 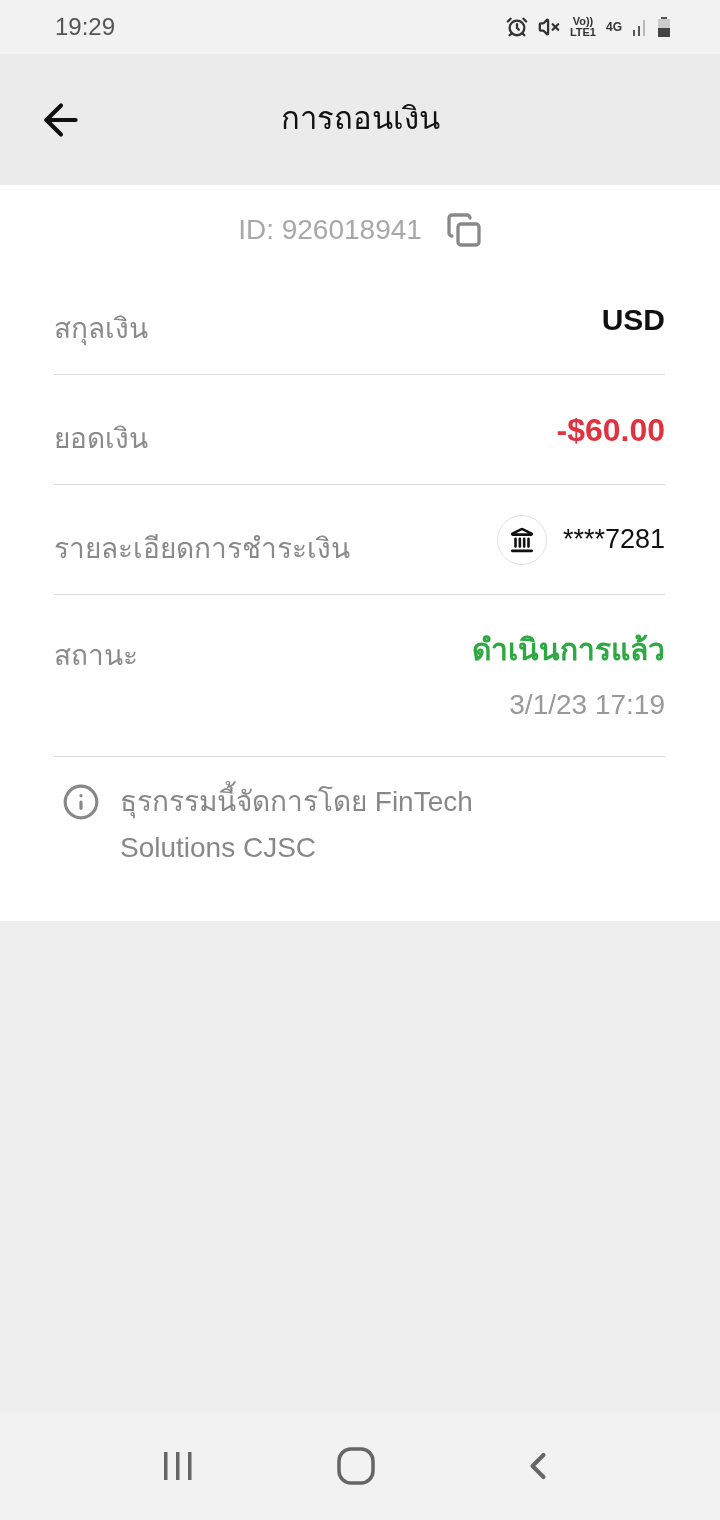 I want to click on network-indicator: 4G, so click(x=614, y=27).